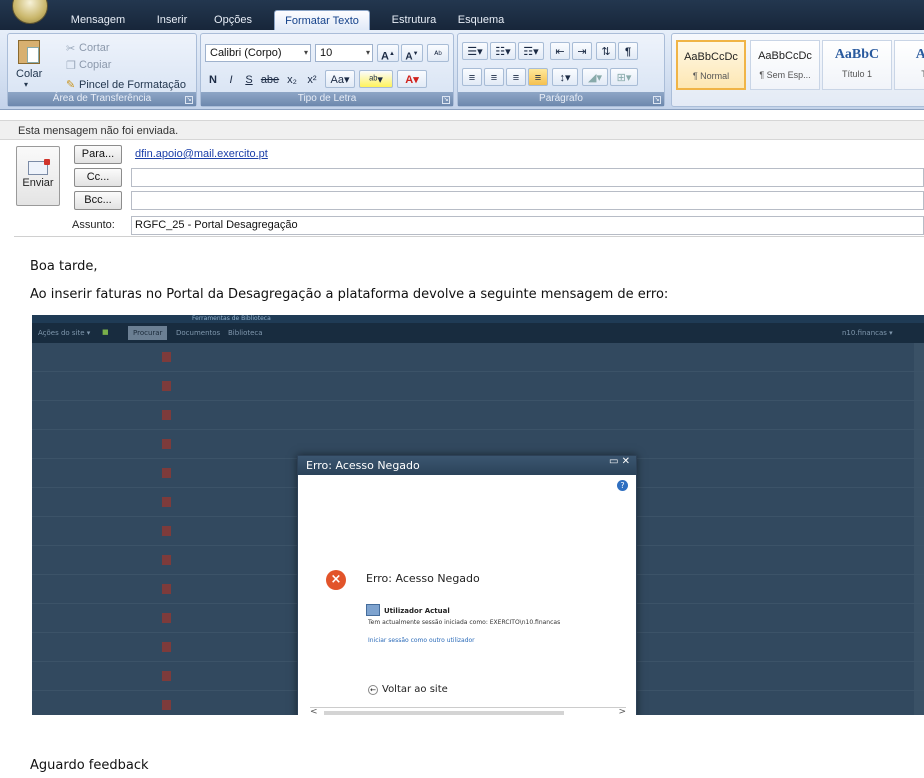  Describe the element at coordinates (565, 77) in the screenshot. I see `line-spacing-icon: ↕▾` at that location.